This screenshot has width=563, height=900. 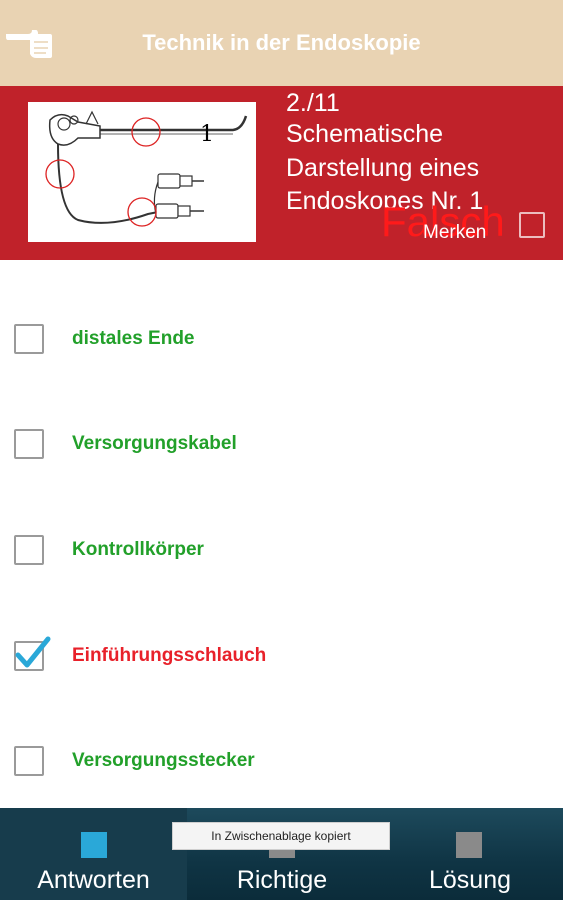 I want to click on answer-option: Einführungsschlauch, so click(x=281, y=657).